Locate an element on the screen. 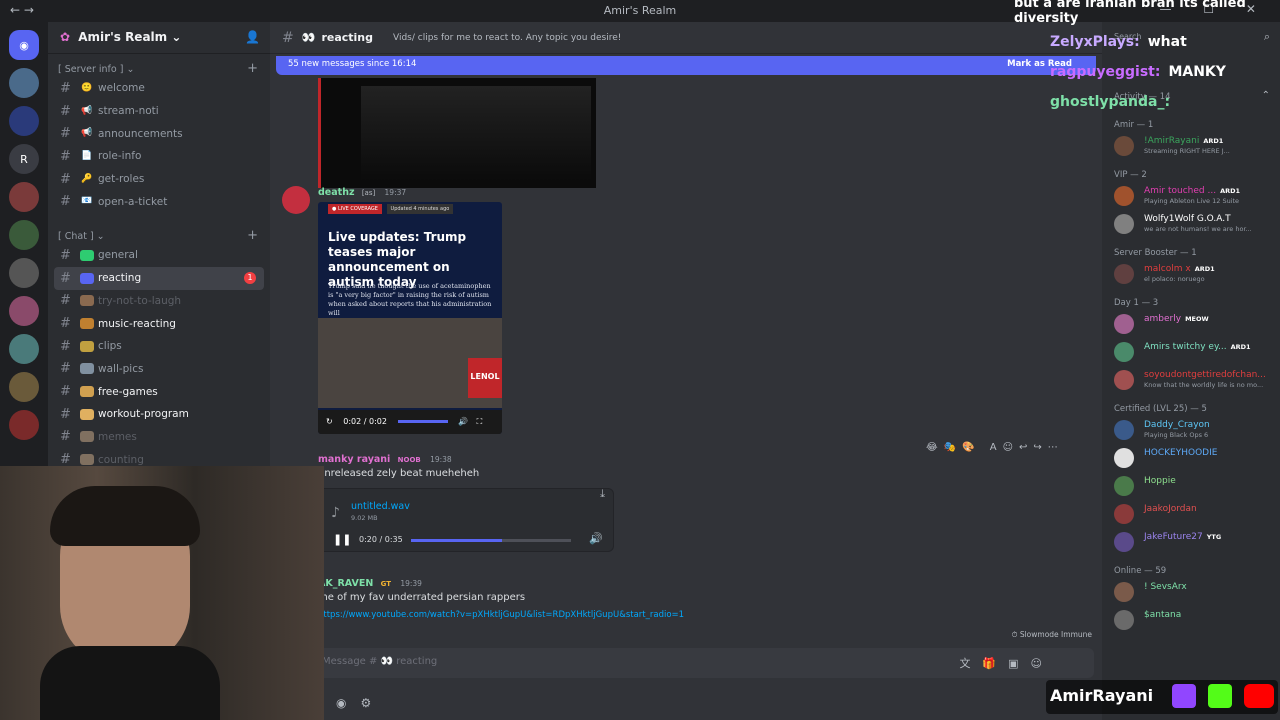 This screenshot has height=720, width=1280. video-embed-previous is located at coordinates (457, 133).